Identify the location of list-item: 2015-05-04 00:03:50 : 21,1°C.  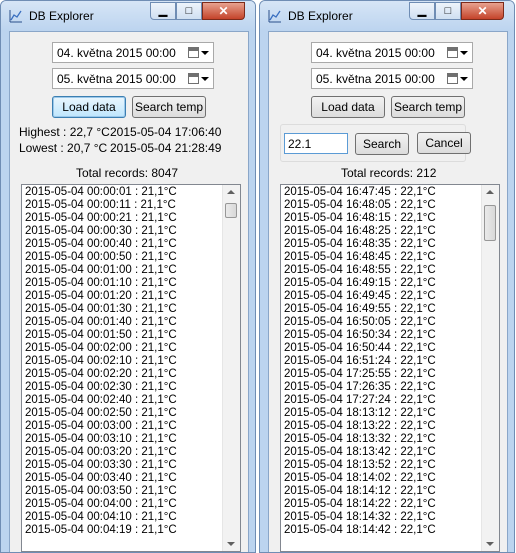
(123, 491).